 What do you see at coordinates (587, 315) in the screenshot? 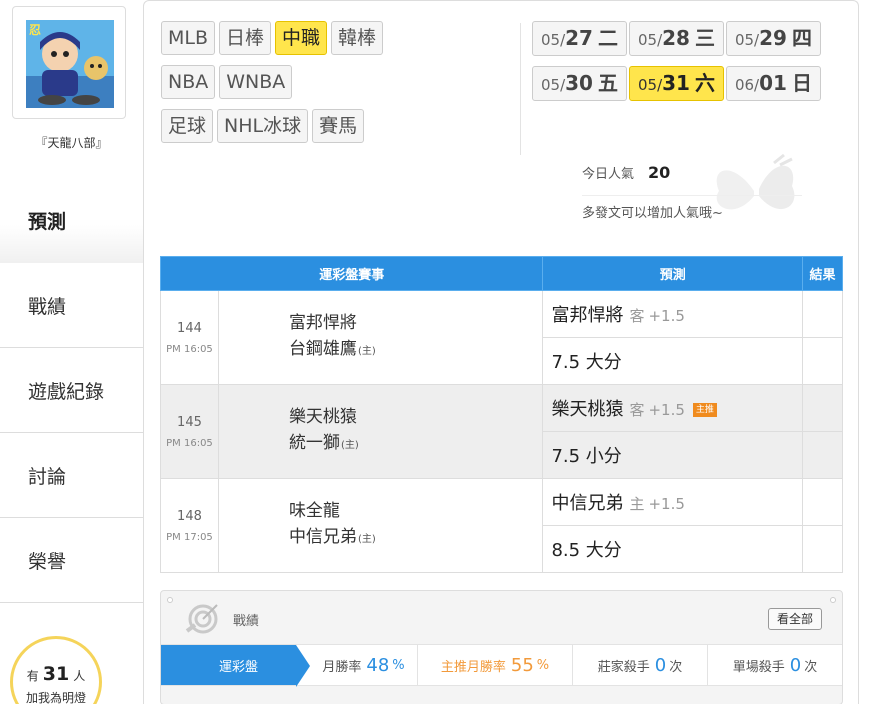
I see `pick-team: 富邦悍將` at bounding box center [587, 315].